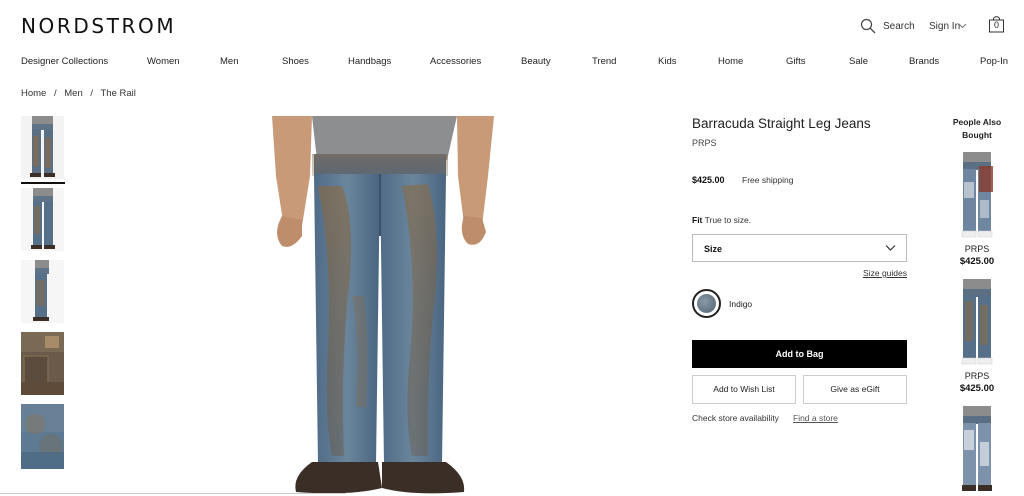 This screenshot has height=496, width=1024. I want to click on breadcrumb-men: Men, so click(73, 93).